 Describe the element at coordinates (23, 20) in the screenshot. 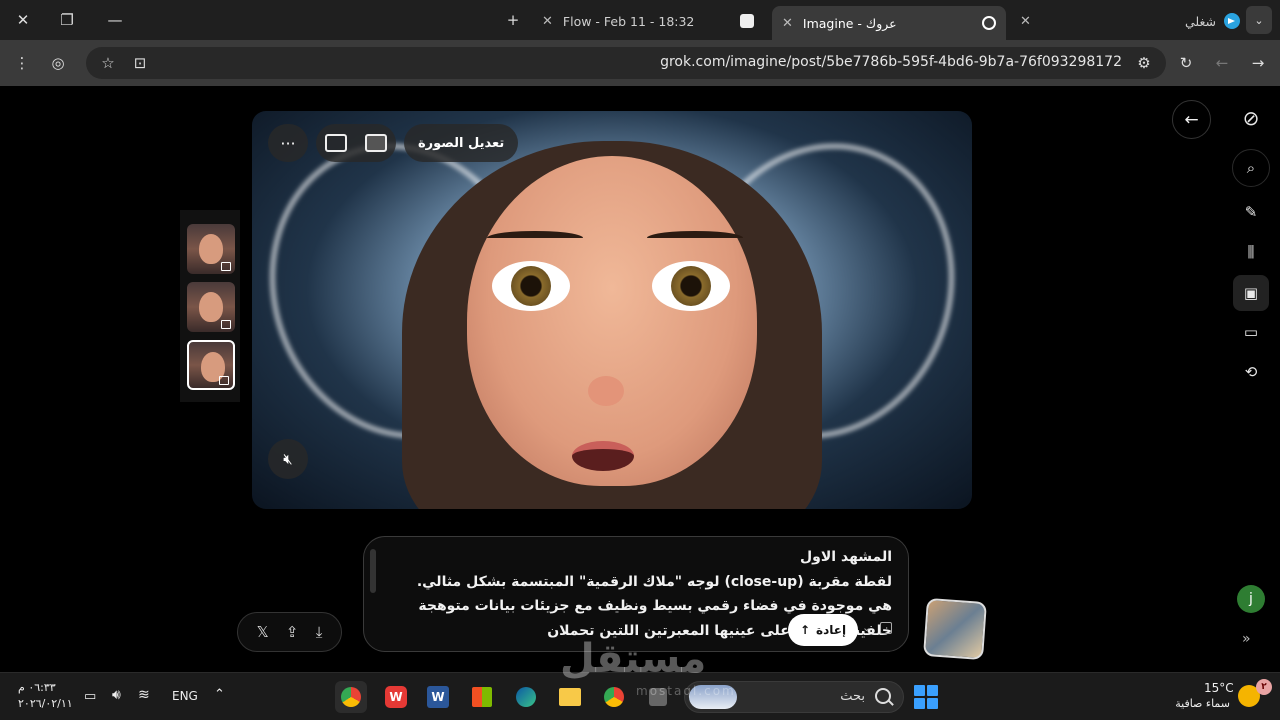

I see `close-window-icon: ✕` at that location.